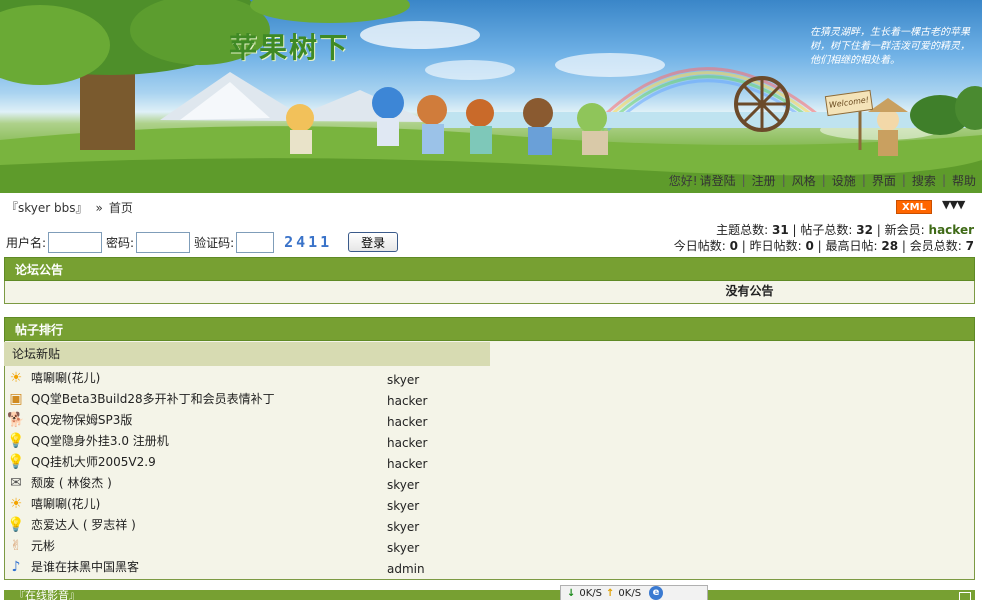  What do you see at coordinates (610, 593) in the screenshot?
I see `upload-arrow-icon: ↑` at bounding box center [610, 593].